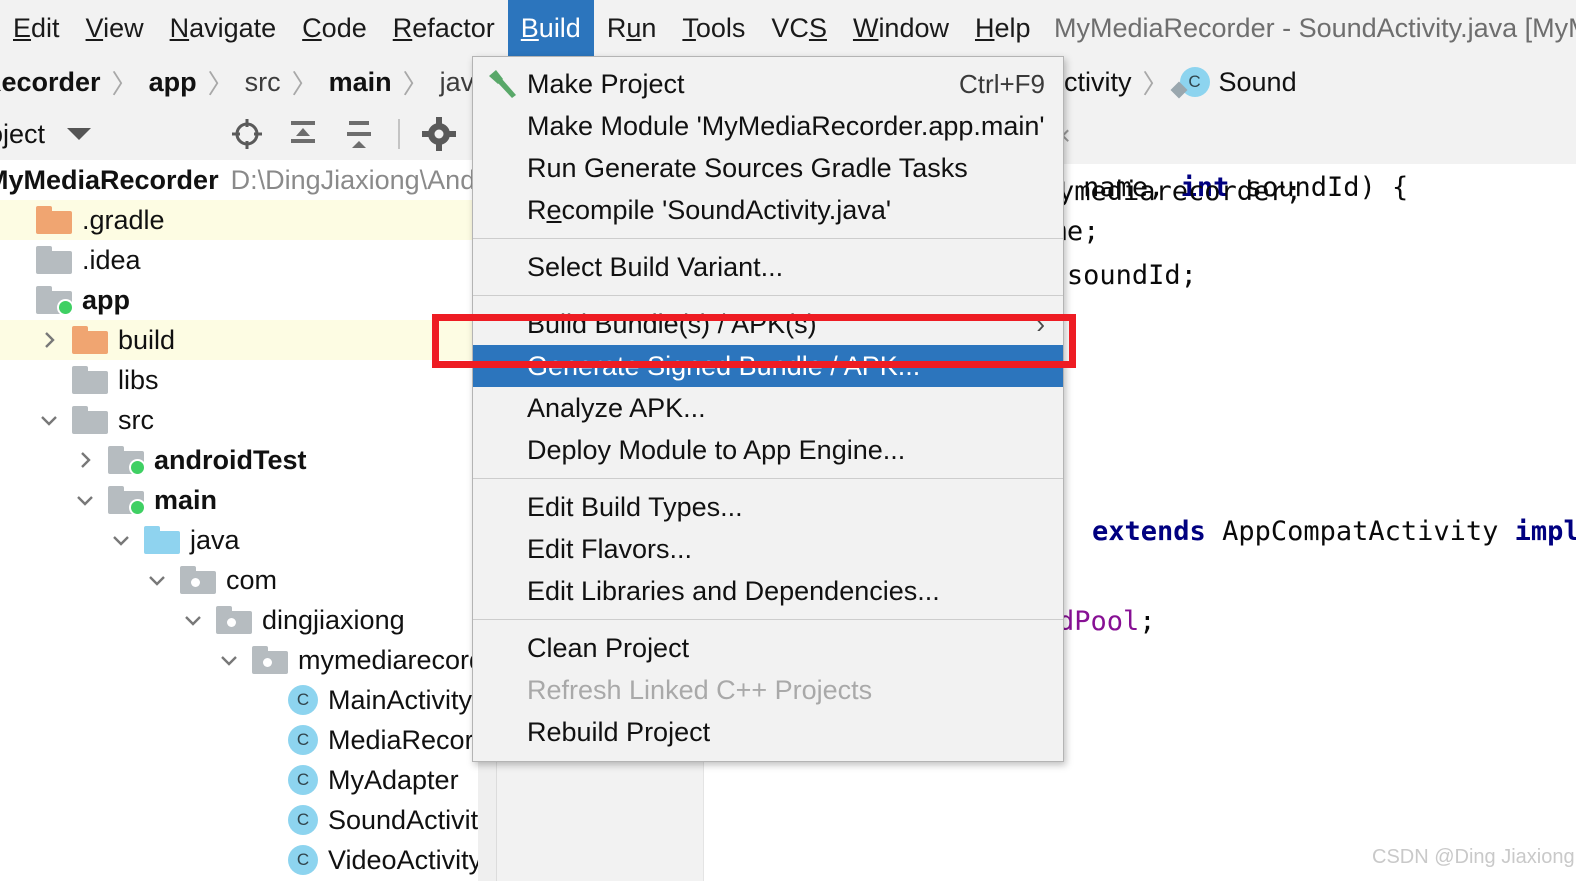 This screenshot has height=881, width=1576. Describe the element at coordinates (768, 648) in the screenshot. I see `build-menu-item-clean-project: Clean Project` at that location.